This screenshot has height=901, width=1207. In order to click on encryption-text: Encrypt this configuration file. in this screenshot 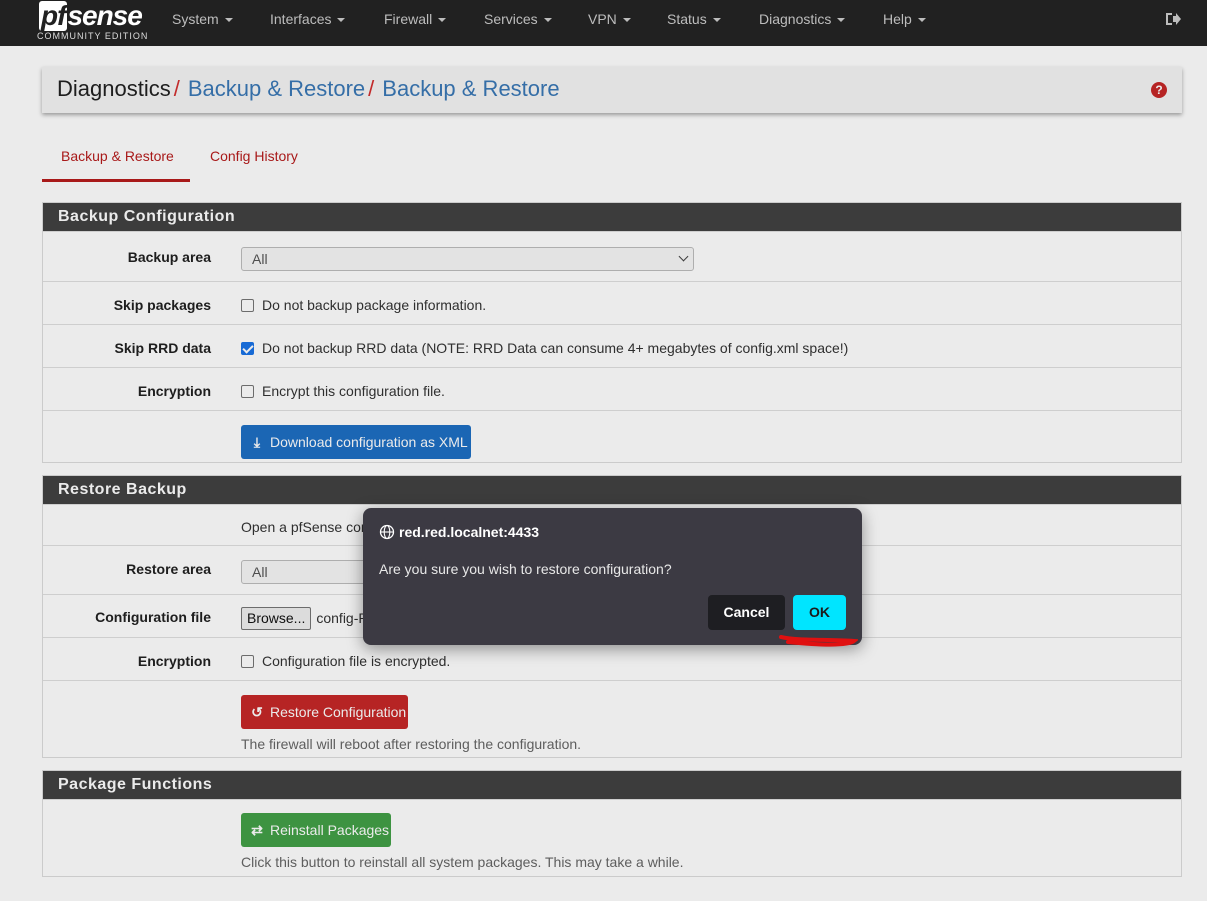, I will do `click(353, 391)`.